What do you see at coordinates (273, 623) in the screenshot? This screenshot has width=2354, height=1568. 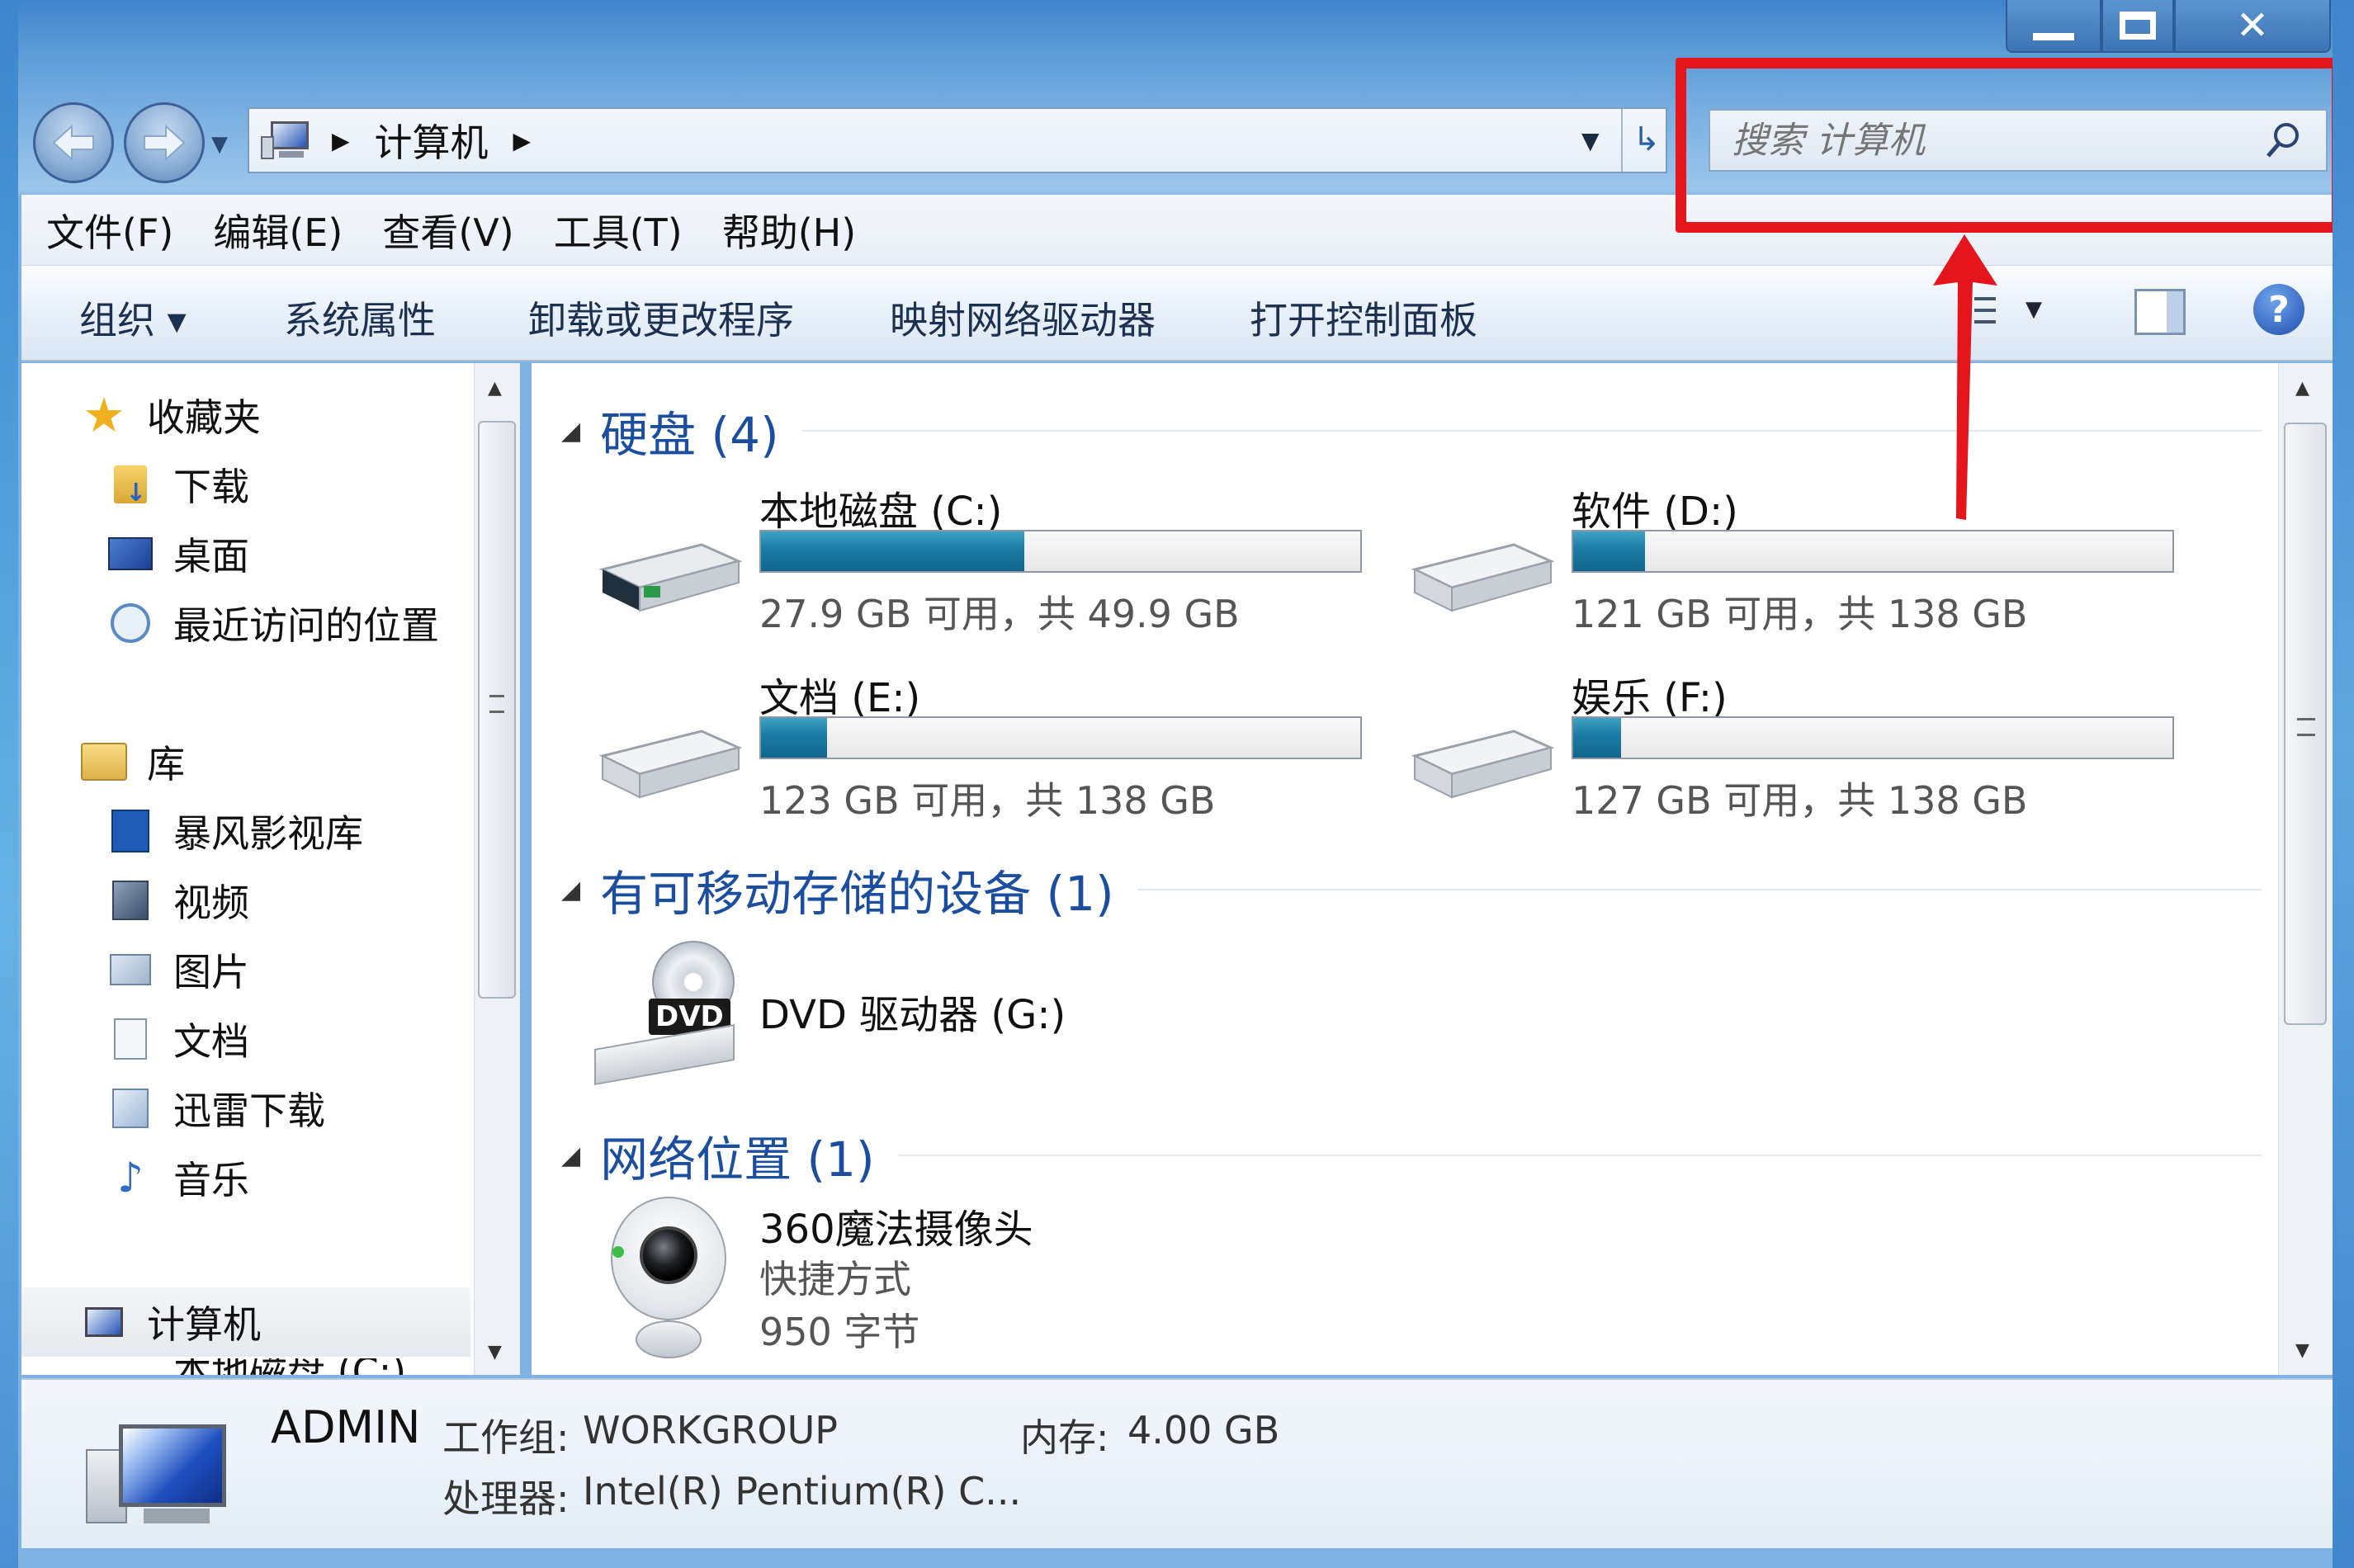 I see `sidebar-item-recent-places: 最近访问的位置` at bounding box center [273, 623].